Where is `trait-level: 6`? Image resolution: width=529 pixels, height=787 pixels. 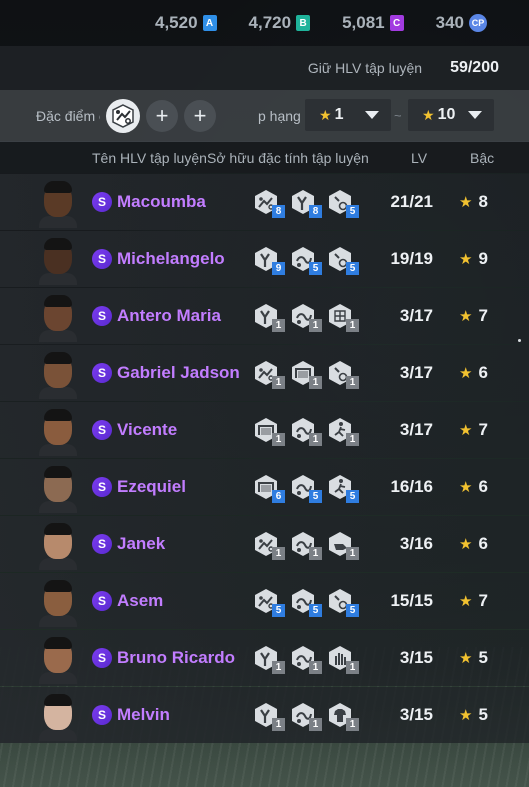 trait-level: 6 is located at coordinates (278, 496).